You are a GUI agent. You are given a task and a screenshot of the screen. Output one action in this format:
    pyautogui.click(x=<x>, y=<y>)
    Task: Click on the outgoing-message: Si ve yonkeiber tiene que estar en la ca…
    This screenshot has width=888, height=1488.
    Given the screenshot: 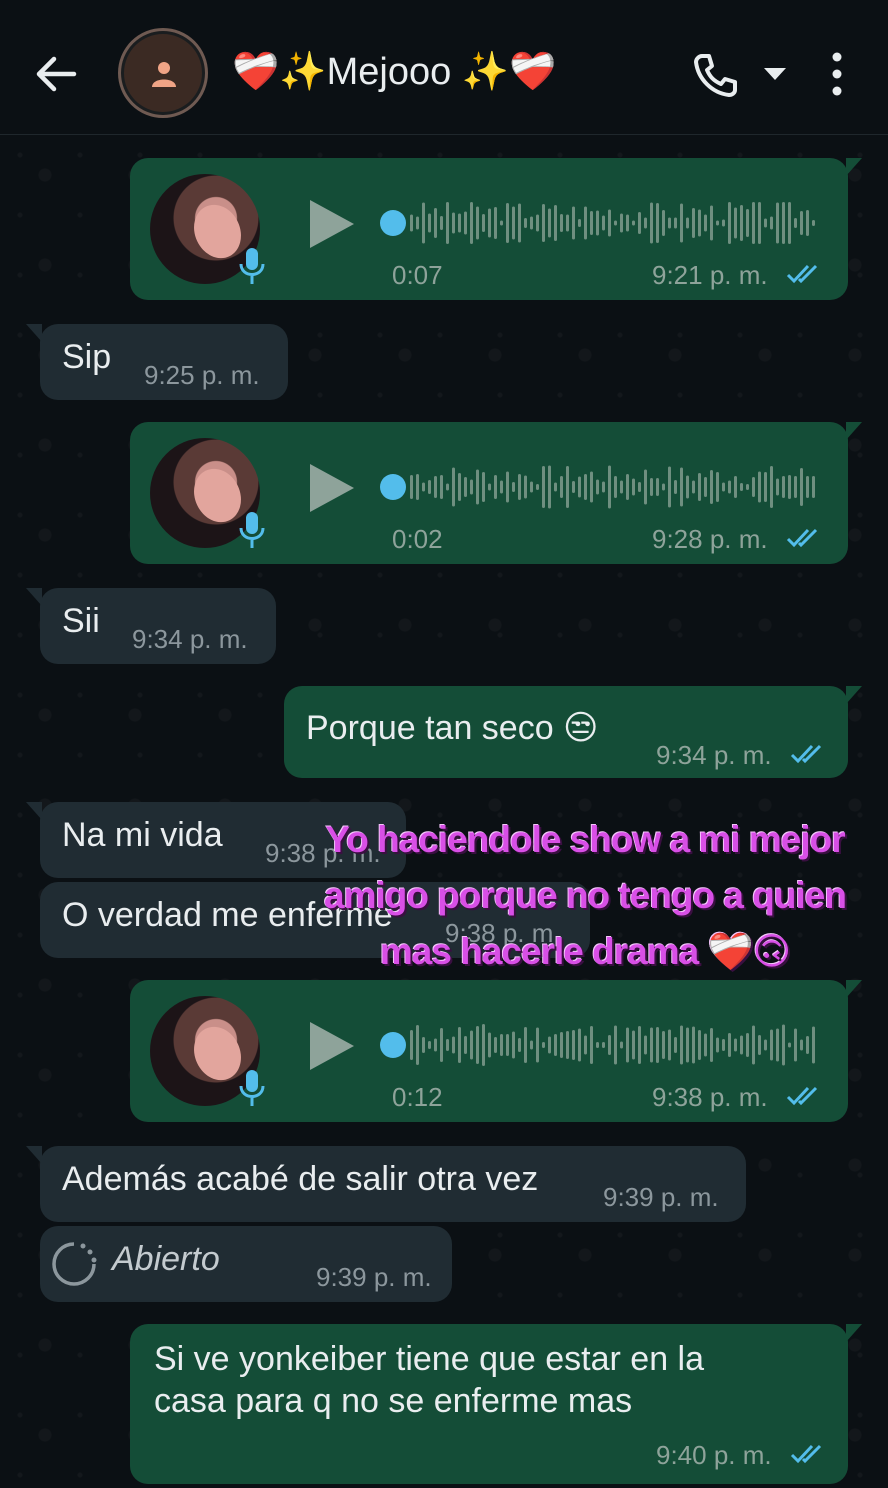 What is the action you would take?
    pyautogui.click(x=496, y=1404)
    